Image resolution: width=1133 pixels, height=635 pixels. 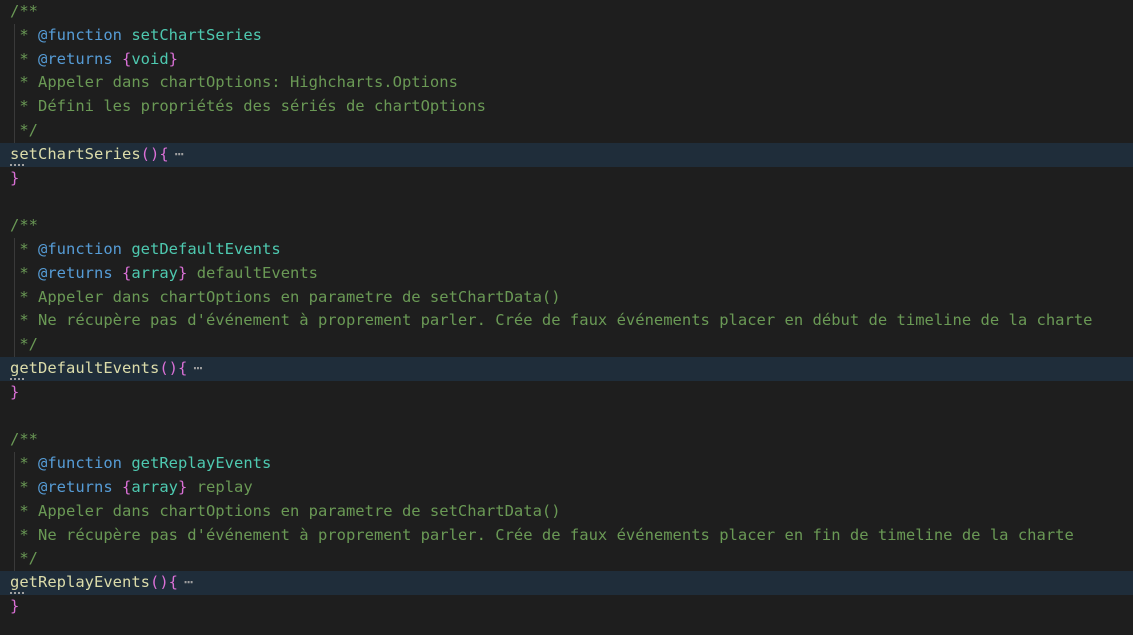 I want to click on function-name: getReplayEvents, so click(x=201, y=463).